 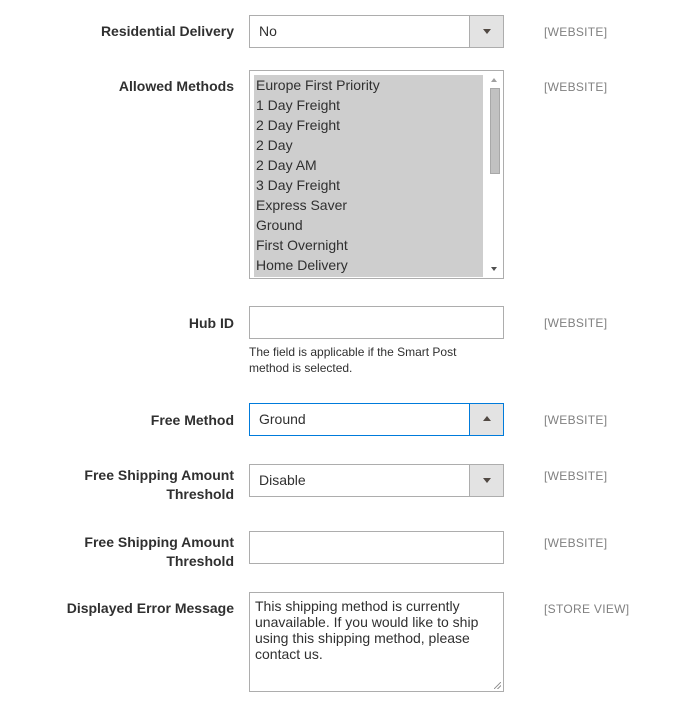 What do you see at coordinates (268, 31) in the screenshot?
I see `residential-delivery-value: No` at bounding box center [268, 31].